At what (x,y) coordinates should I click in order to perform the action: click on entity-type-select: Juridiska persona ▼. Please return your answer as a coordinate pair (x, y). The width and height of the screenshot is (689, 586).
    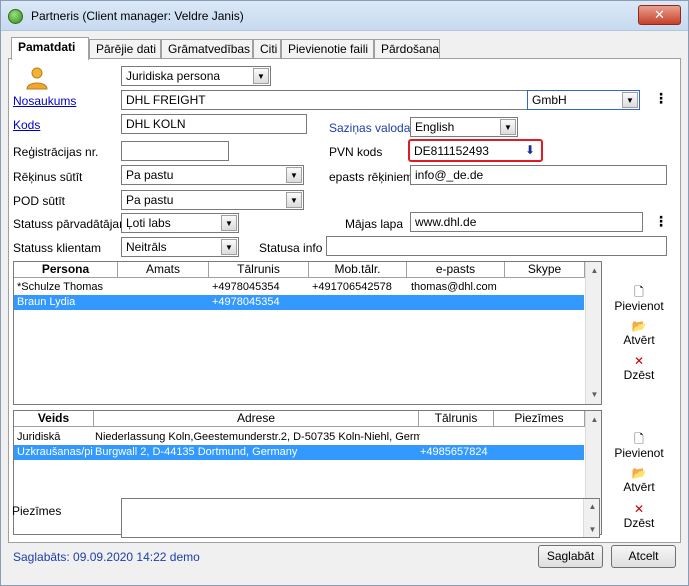
    Looking at the image, I should click on (196, 76).